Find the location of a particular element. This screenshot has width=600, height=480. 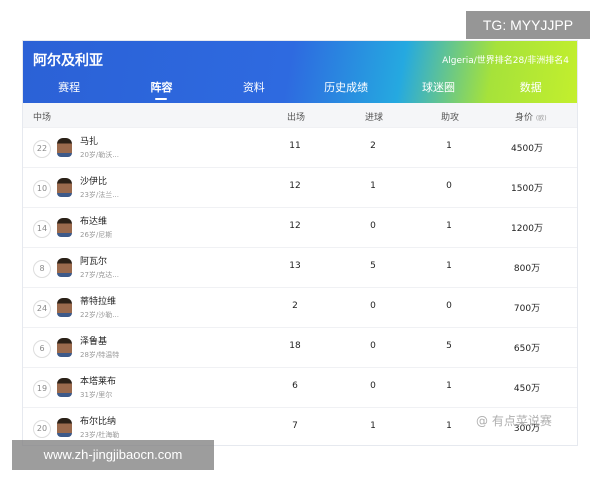

table-row: 24 蒂特拉维 22岁/沙勒... 2 0 0 700万 is located at coordinates (300, 307).